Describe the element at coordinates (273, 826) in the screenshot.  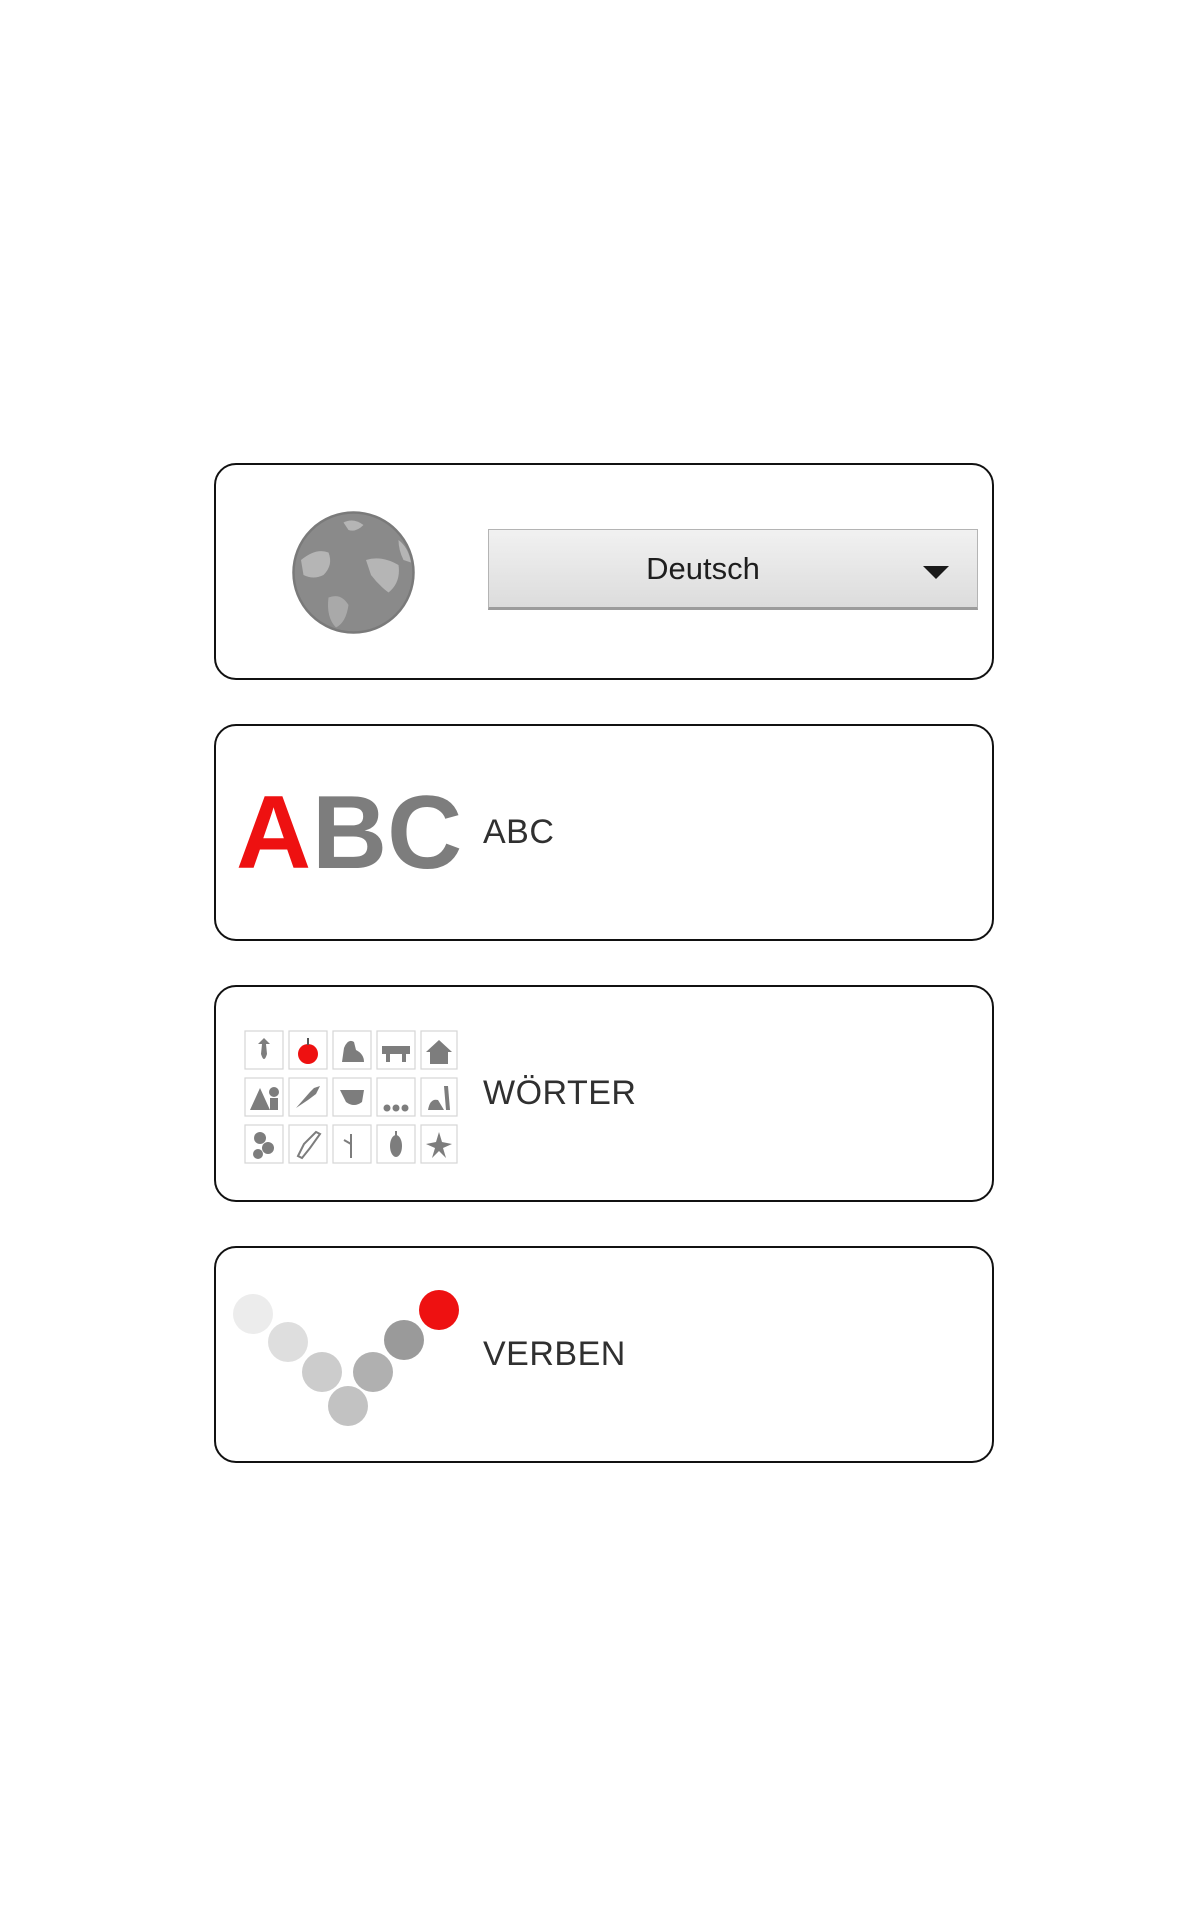
I see `abc-logo-letter-a: A` at that location.